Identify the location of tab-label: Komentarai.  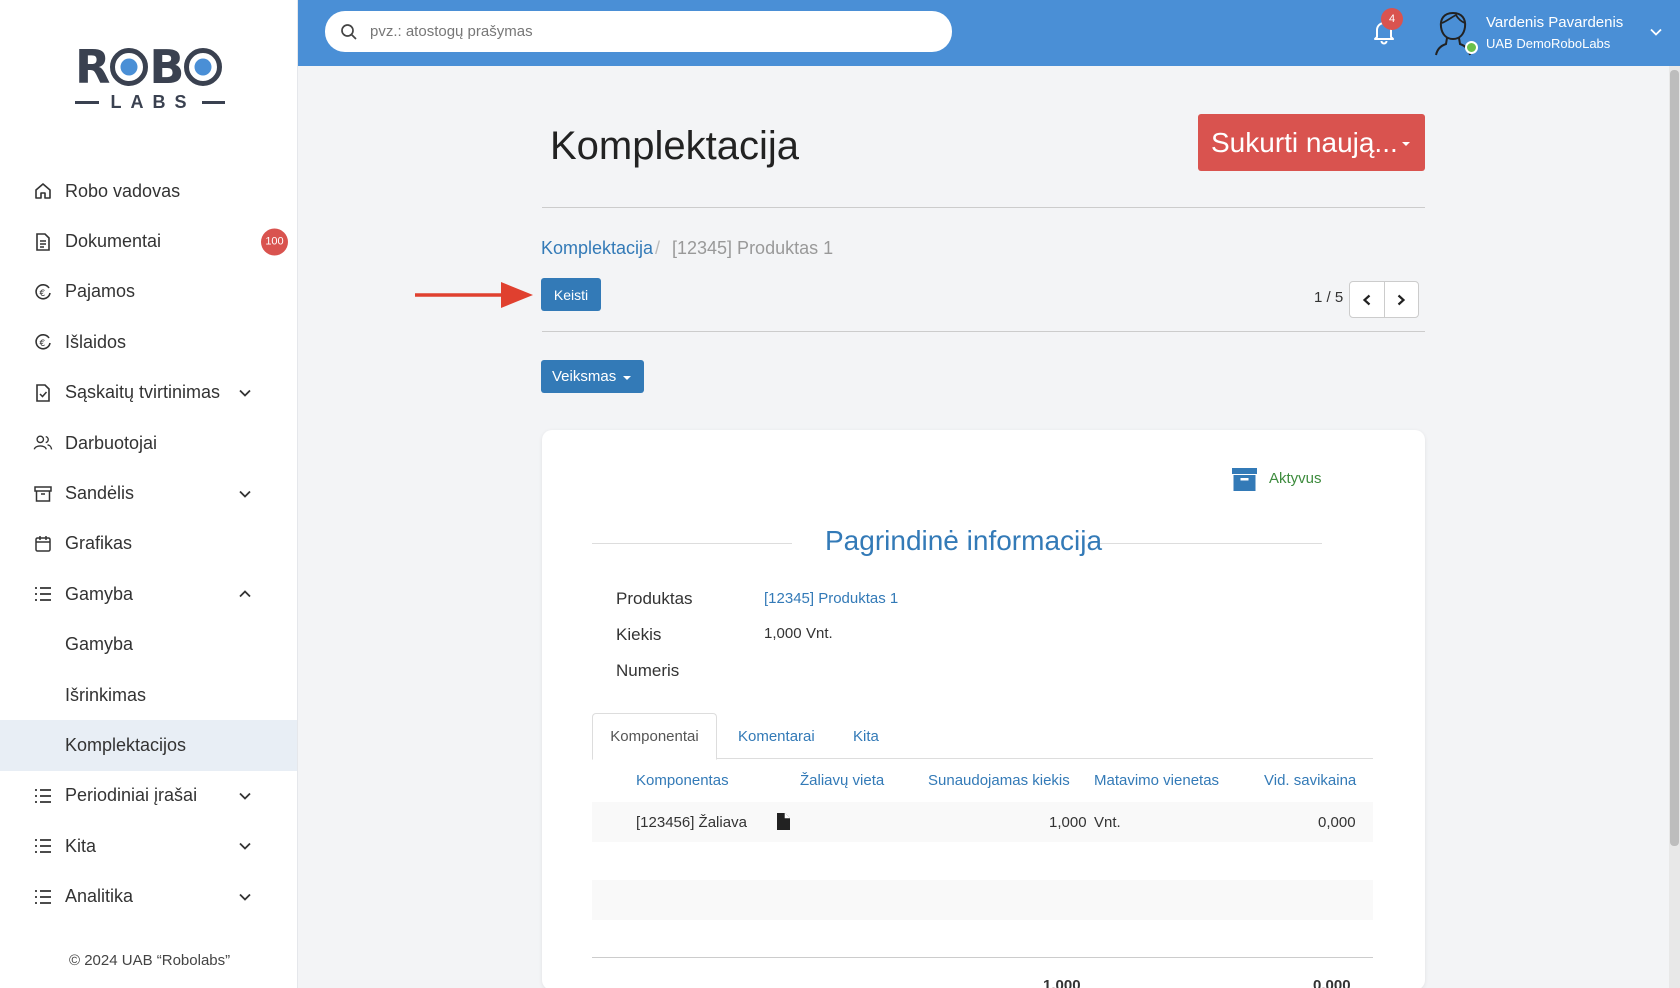
(776, 736).